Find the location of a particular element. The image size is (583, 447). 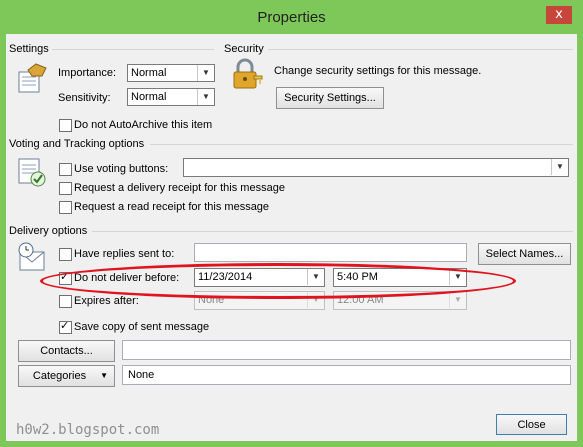

sensitivity-label: Sensitivity: is located at coordinates (84, 98).